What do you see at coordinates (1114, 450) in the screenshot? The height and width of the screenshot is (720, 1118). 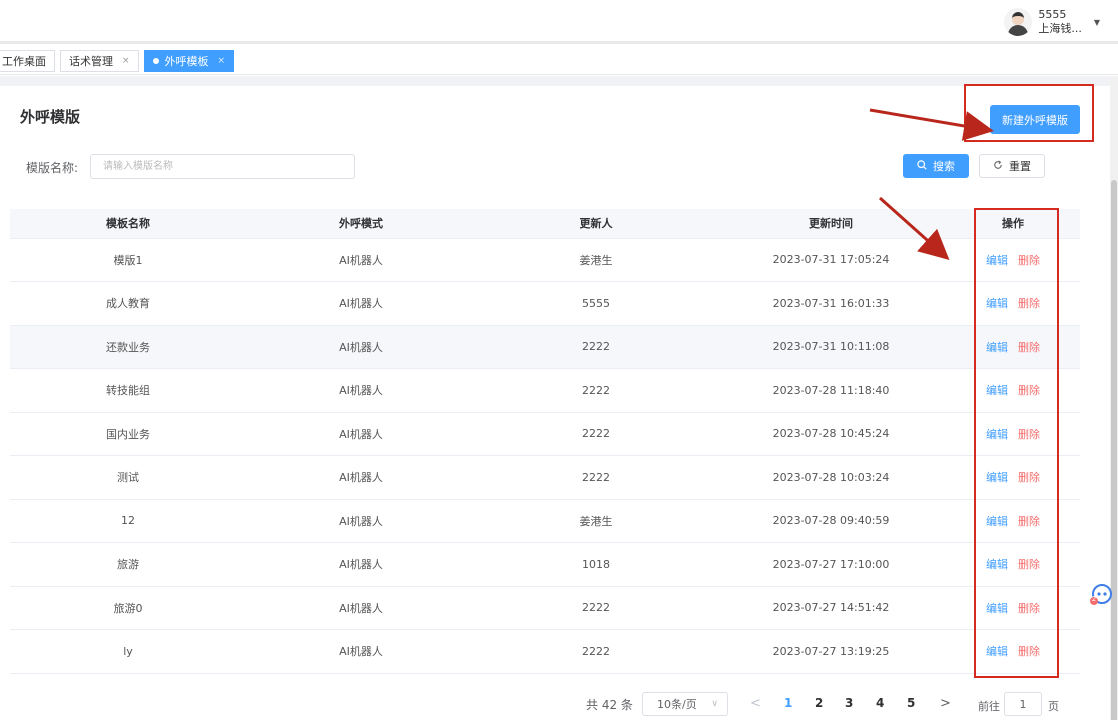 I see `scrollbar-thumb` at bounding box center [1114, 450].